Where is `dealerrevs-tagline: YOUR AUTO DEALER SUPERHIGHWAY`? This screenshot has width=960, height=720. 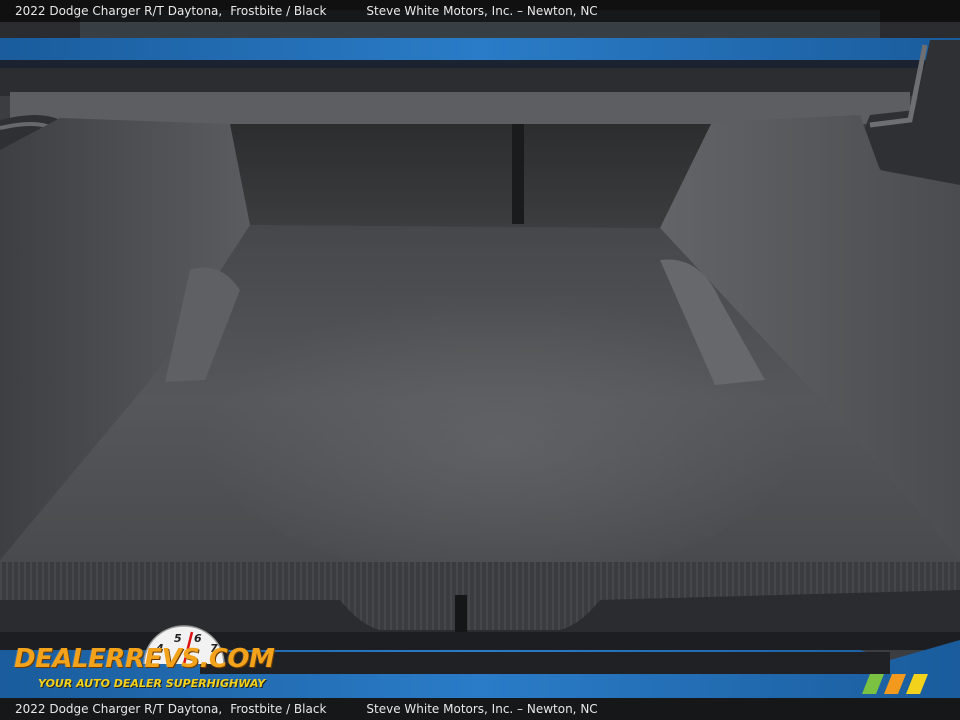
dealerrevs-tagline: YOUR AUTO DEALER SUPERHIGHWAY is located at coordinates (152, 683).